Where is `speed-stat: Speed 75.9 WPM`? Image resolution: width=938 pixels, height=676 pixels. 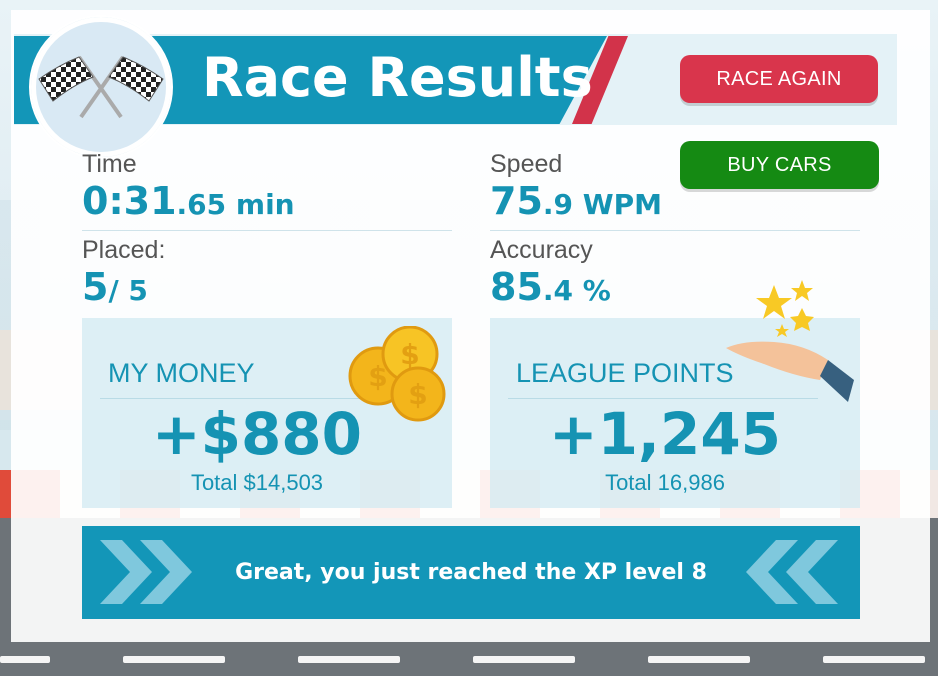 speed-stat: Speed 75.9 WPM is located at coordinates (576, 186).